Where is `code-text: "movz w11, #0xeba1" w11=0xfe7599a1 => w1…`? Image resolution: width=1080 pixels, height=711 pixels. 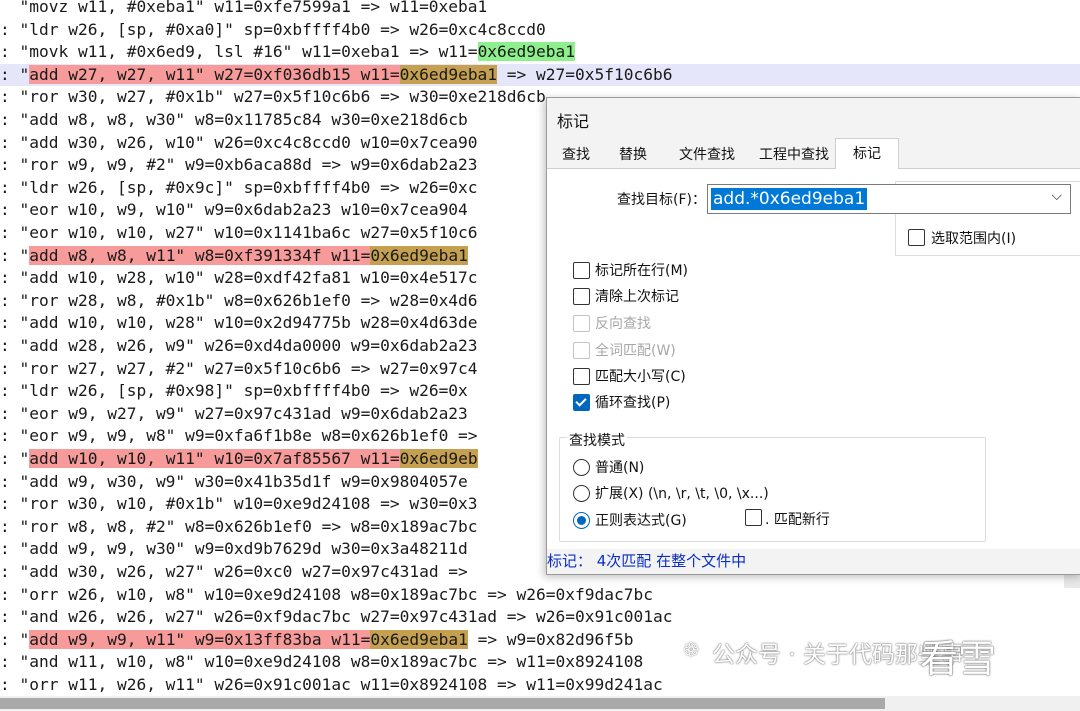
code-text: "movz w11, #0xeba1" w11=0xfe7599a1 => w1… is located at coordinates (244, 8).